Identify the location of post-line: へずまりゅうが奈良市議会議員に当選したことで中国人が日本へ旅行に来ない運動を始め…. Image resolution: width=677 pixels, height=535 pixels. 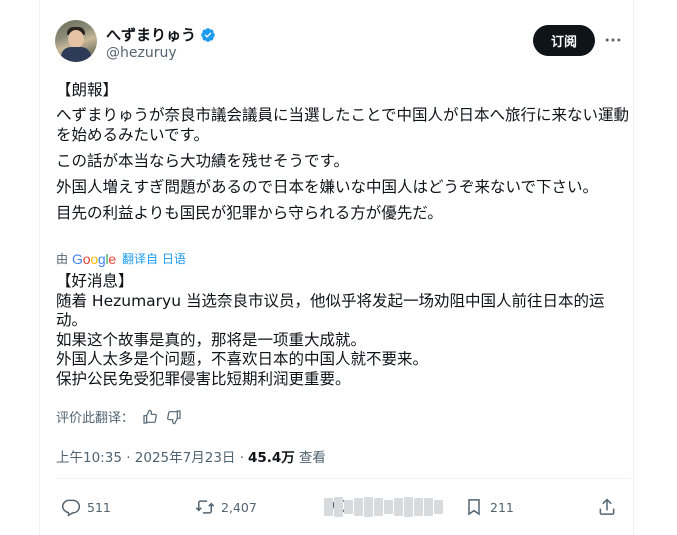
(343, 125).